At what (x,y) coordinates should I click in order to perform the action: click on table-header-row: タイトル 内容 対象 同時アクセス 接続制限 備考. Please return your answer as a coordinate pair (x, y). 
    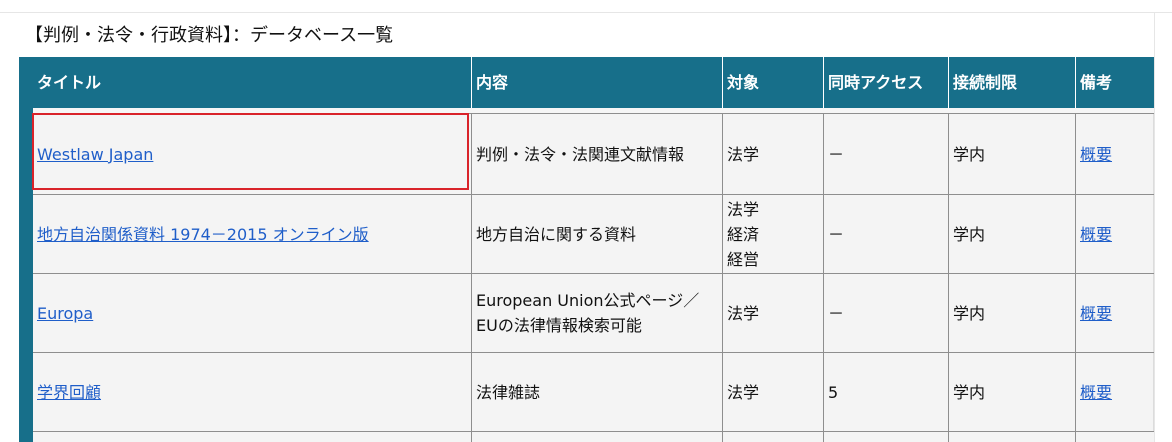
    Looking at the image, I should click on (593, 82).